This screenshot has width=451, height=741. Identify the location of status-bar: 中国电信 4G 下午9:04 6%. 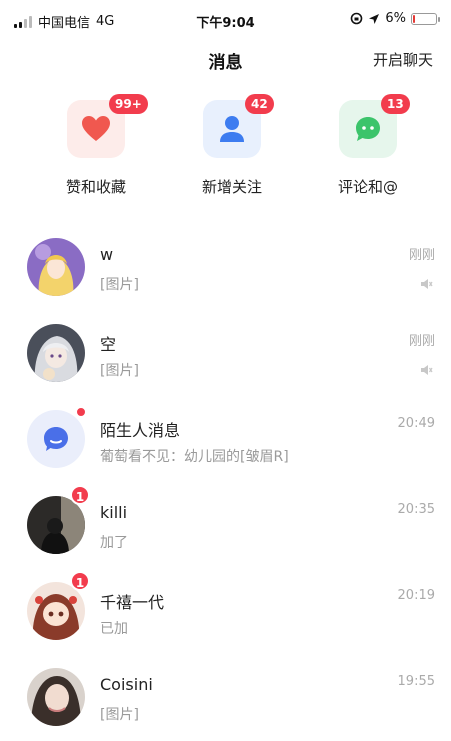
(225, 20).